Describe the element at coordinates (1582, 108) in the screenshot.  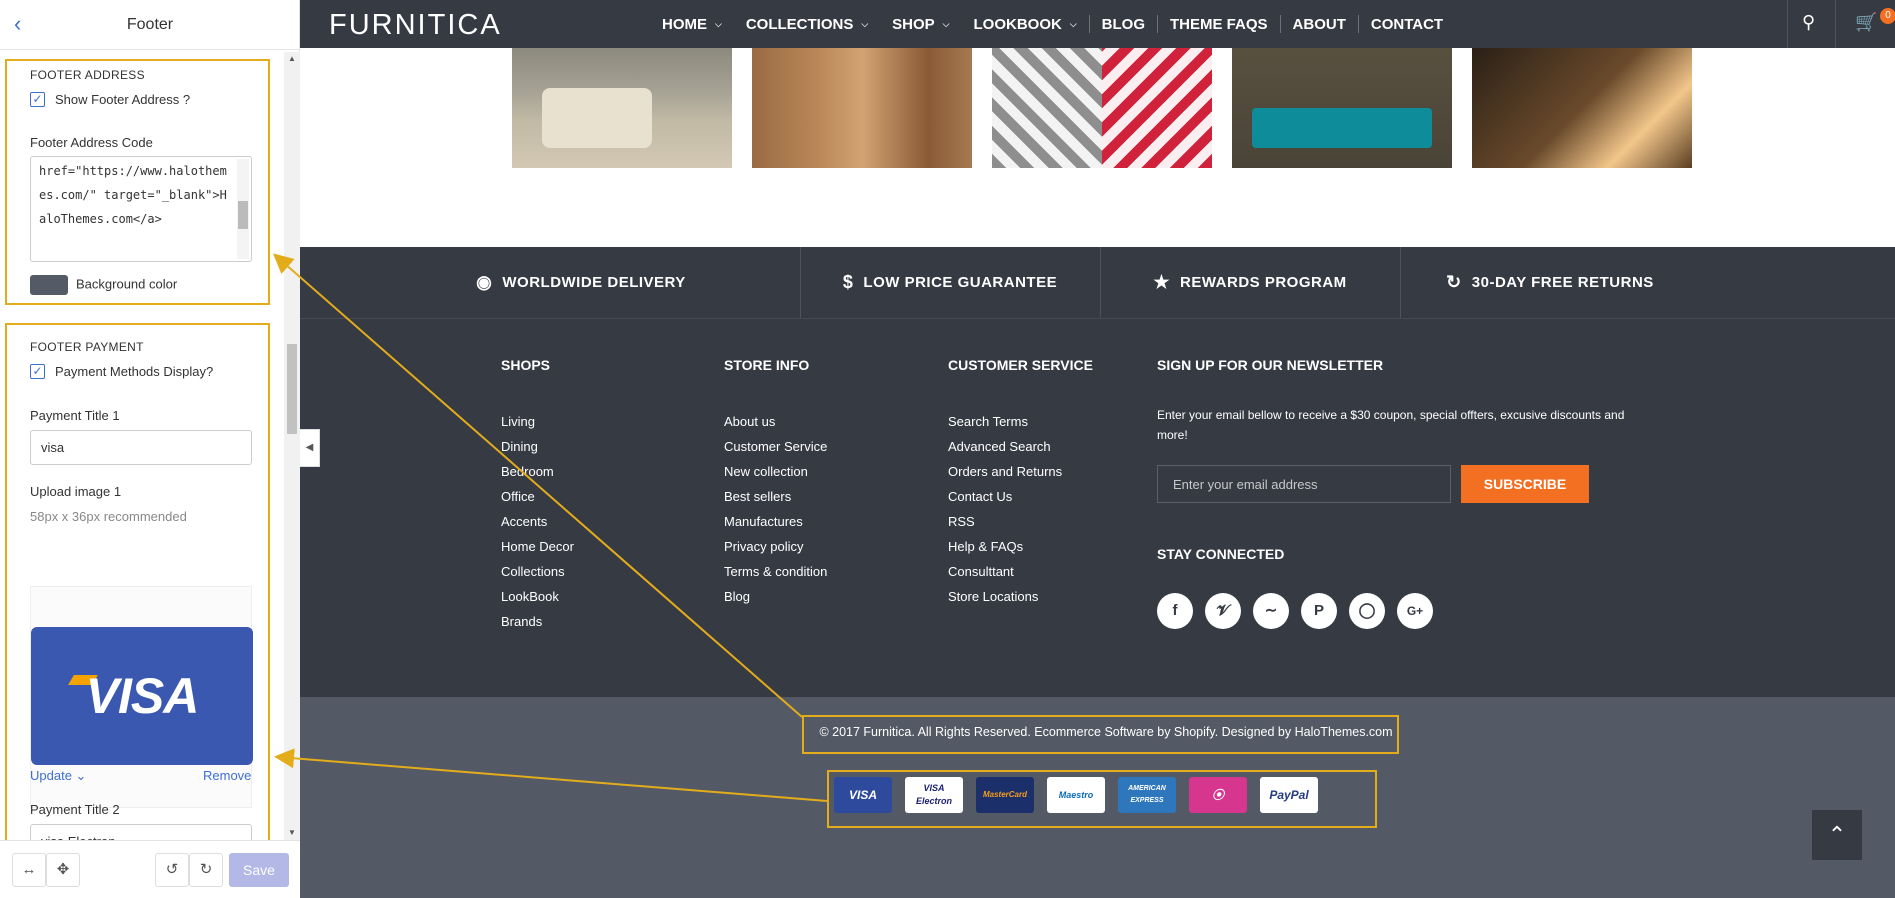
I see `gallery-image-decor-lamp` at that location.